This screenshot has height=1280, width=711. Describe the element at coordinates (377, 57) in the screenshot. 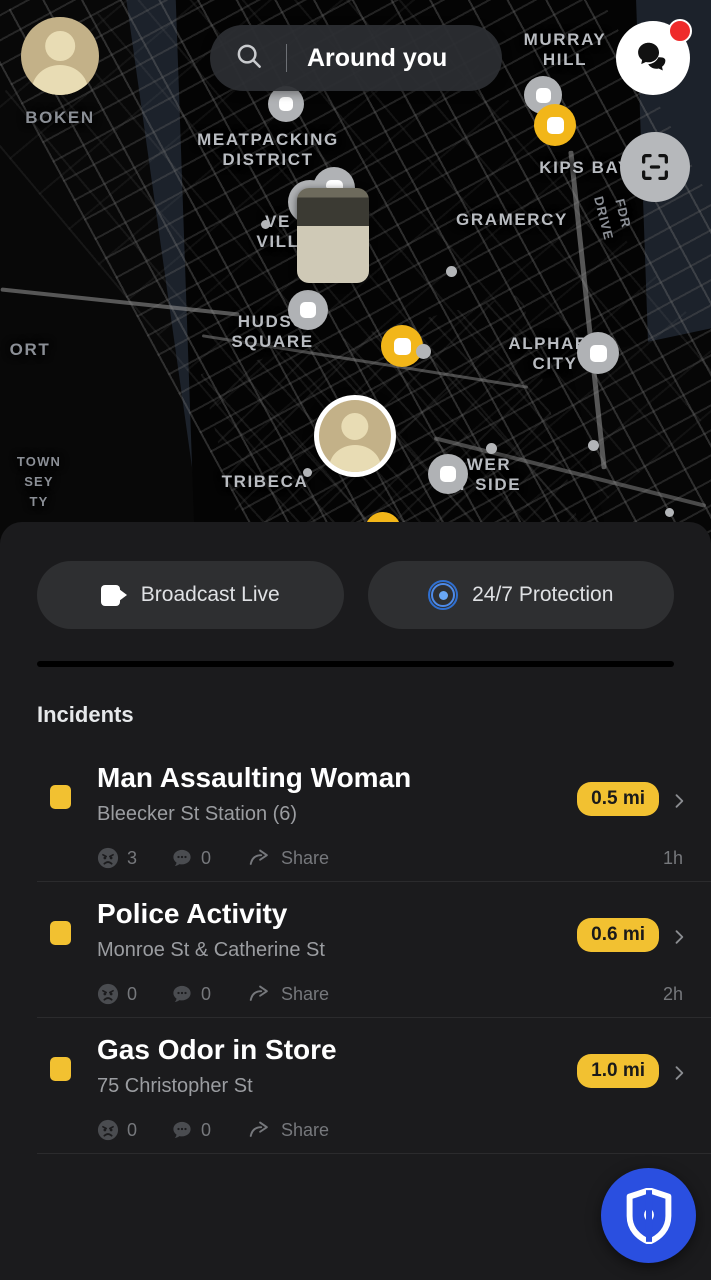

I see `search-query-text: Around you` at that location.